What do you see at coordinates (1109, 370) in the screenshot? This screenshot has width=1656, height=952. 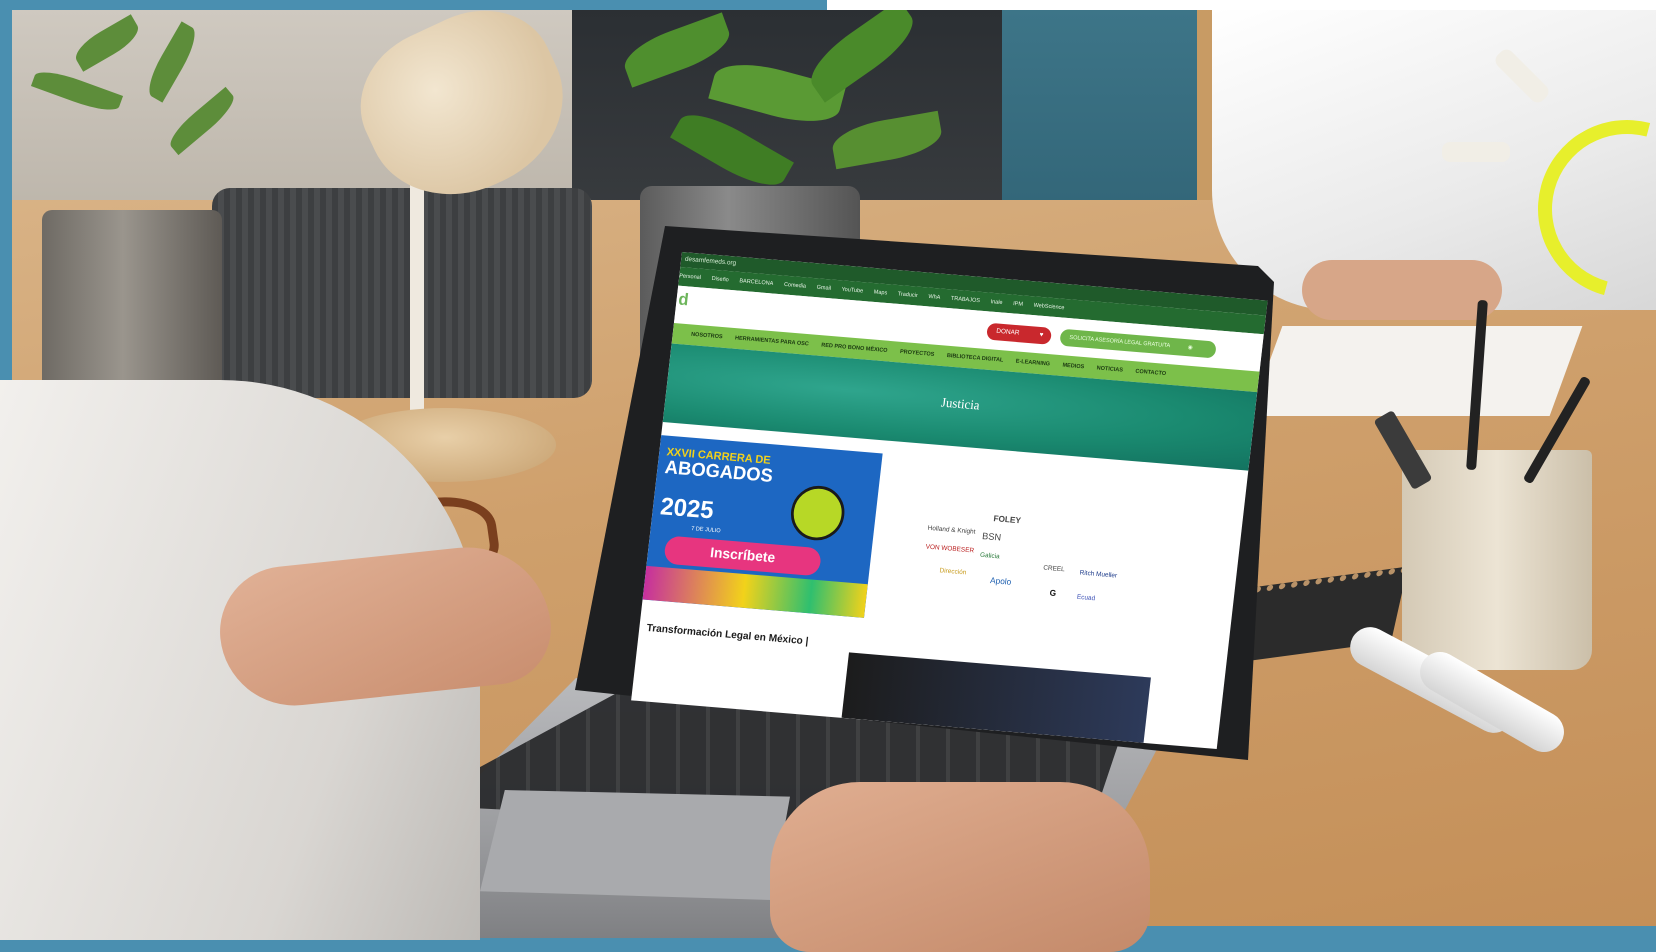 I see `nav-item: NOTICIAS` at bounding box center [1109, 370].